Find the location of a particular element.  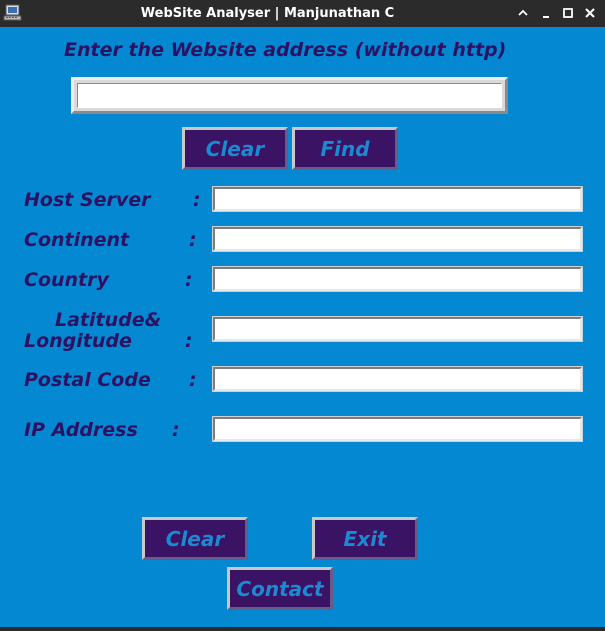

clear-all-button: Clear is located at coordinates (195, 538).